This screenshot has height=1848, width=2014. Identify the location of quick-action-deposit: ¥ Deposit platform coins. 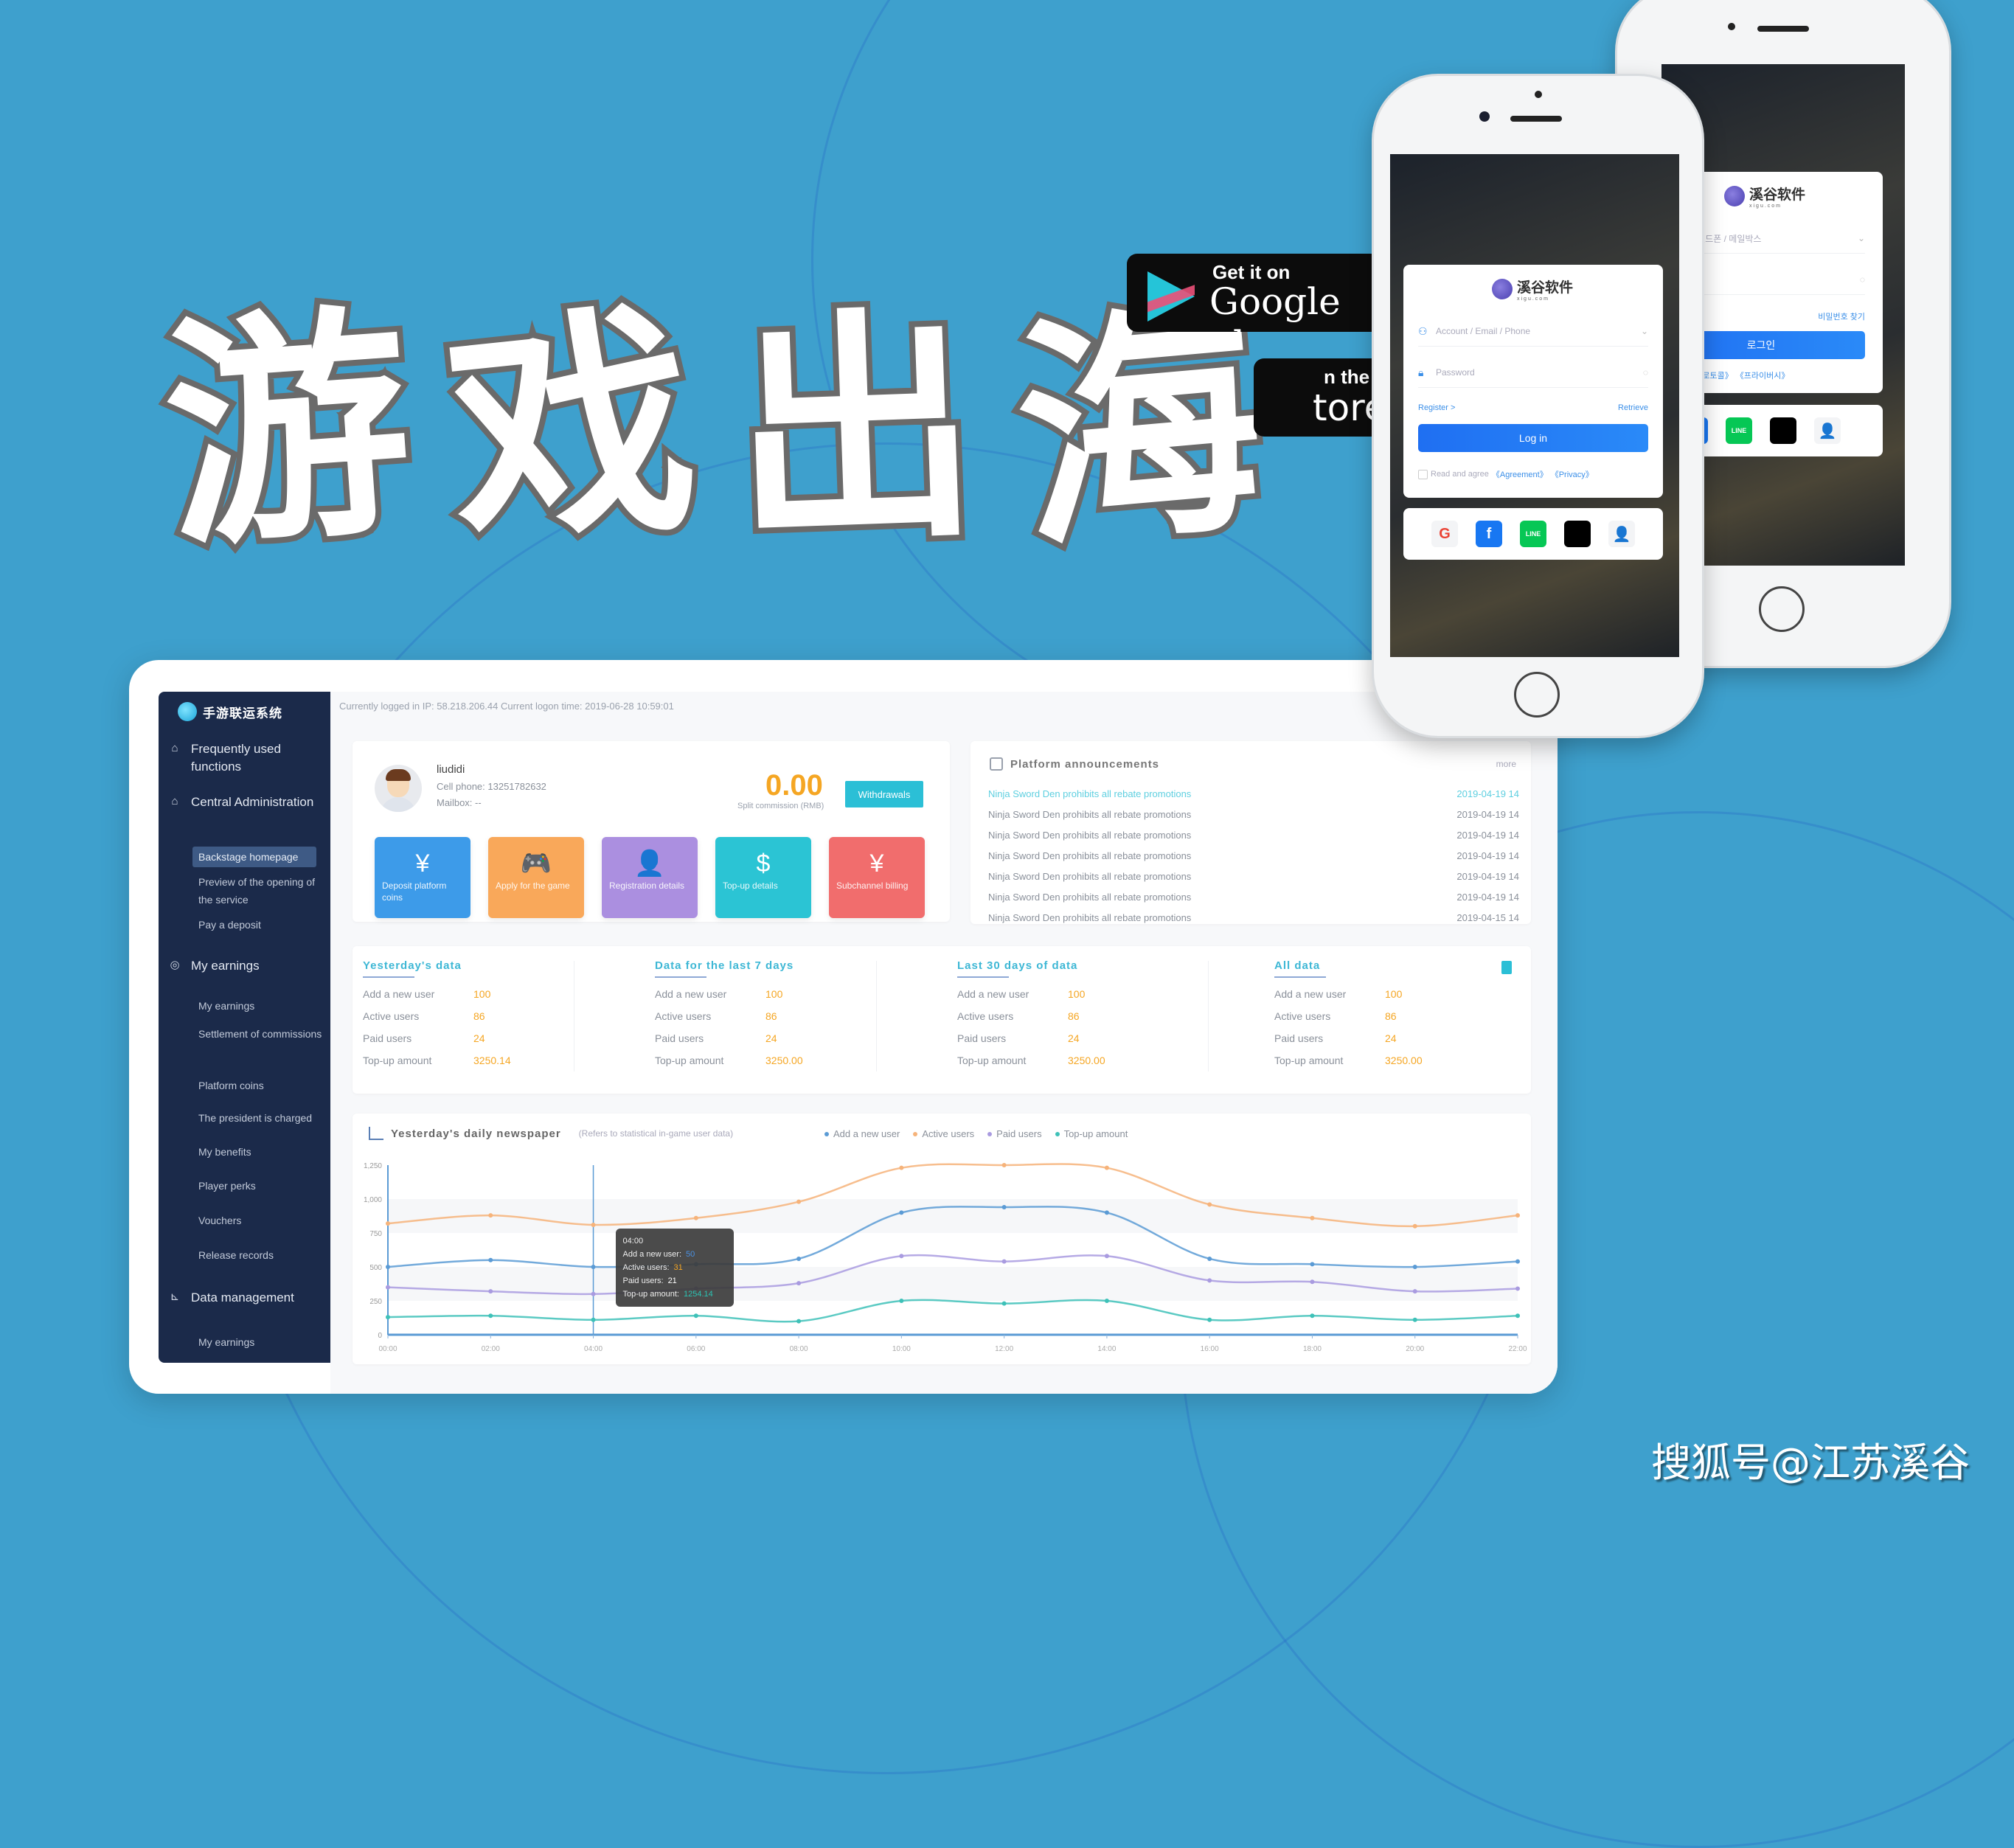
(422, 877).